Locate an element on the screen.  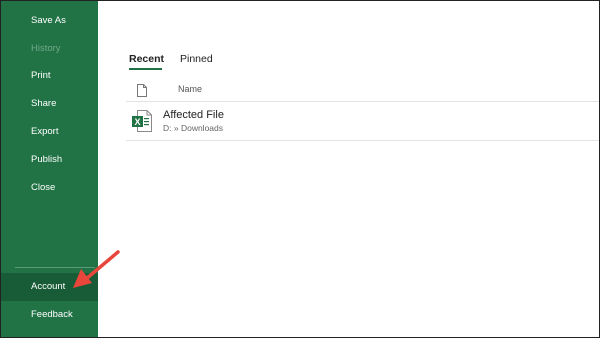
document-icon is located at coordinates (142, 93).